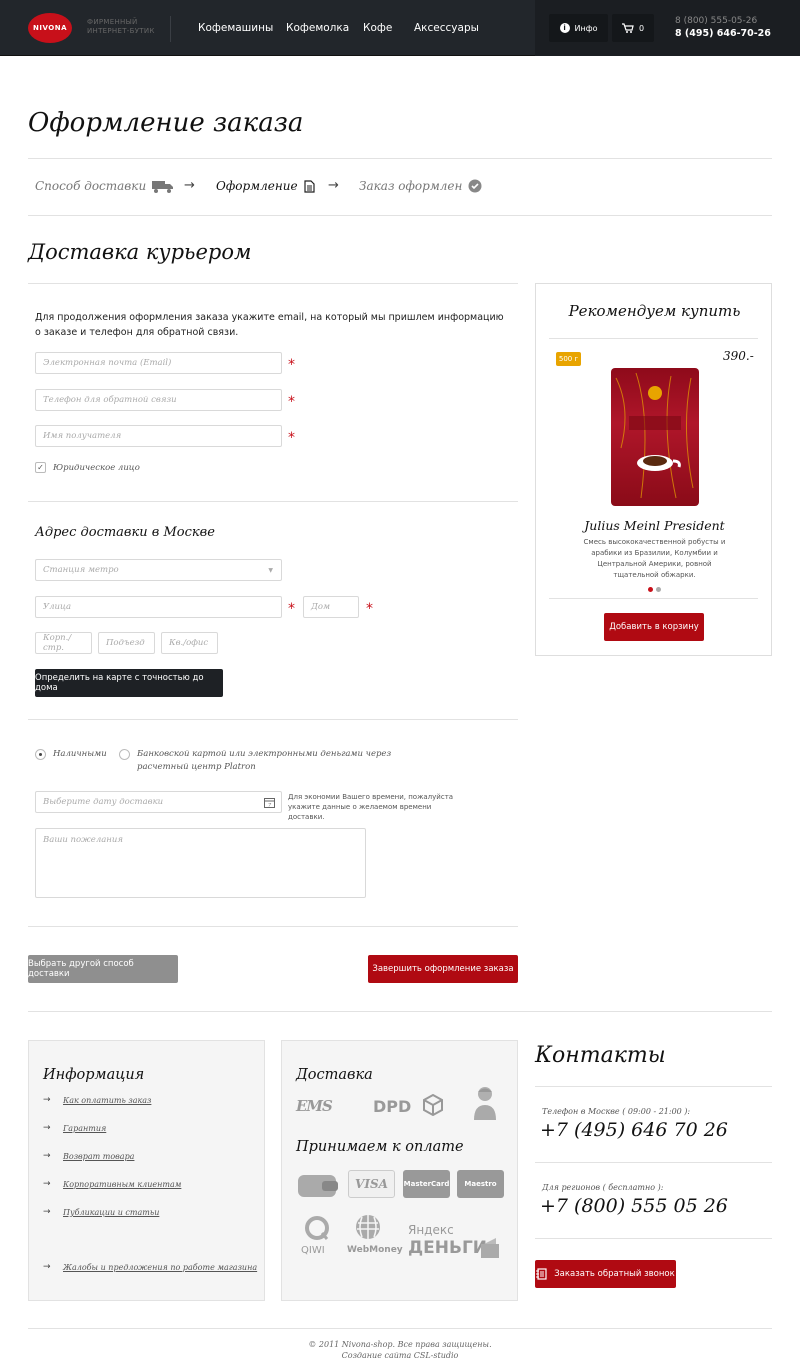 This screenshot has height=1371, width=800. Describe the element at coordinates (158, 400) in the screenshot. I see `phone-field: Телефон для обратной связи` at that location.